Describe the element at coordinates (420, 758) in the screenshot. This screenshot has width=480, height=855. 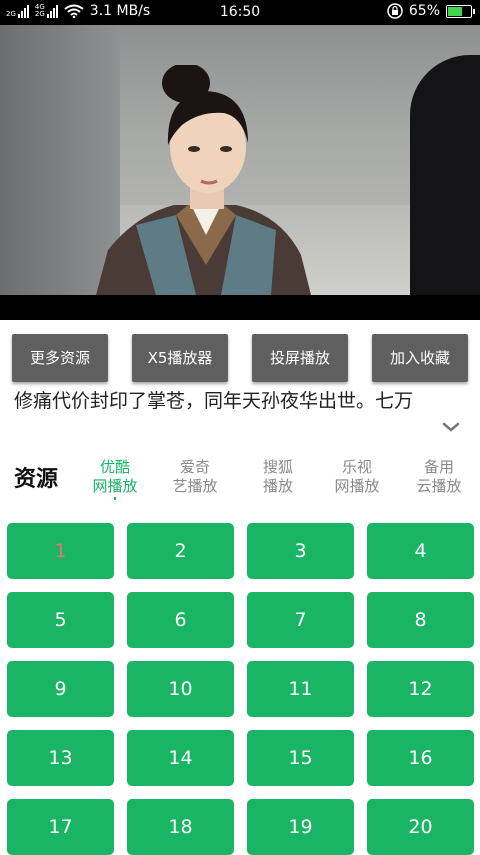
I see `episode-button: 16` at that location.